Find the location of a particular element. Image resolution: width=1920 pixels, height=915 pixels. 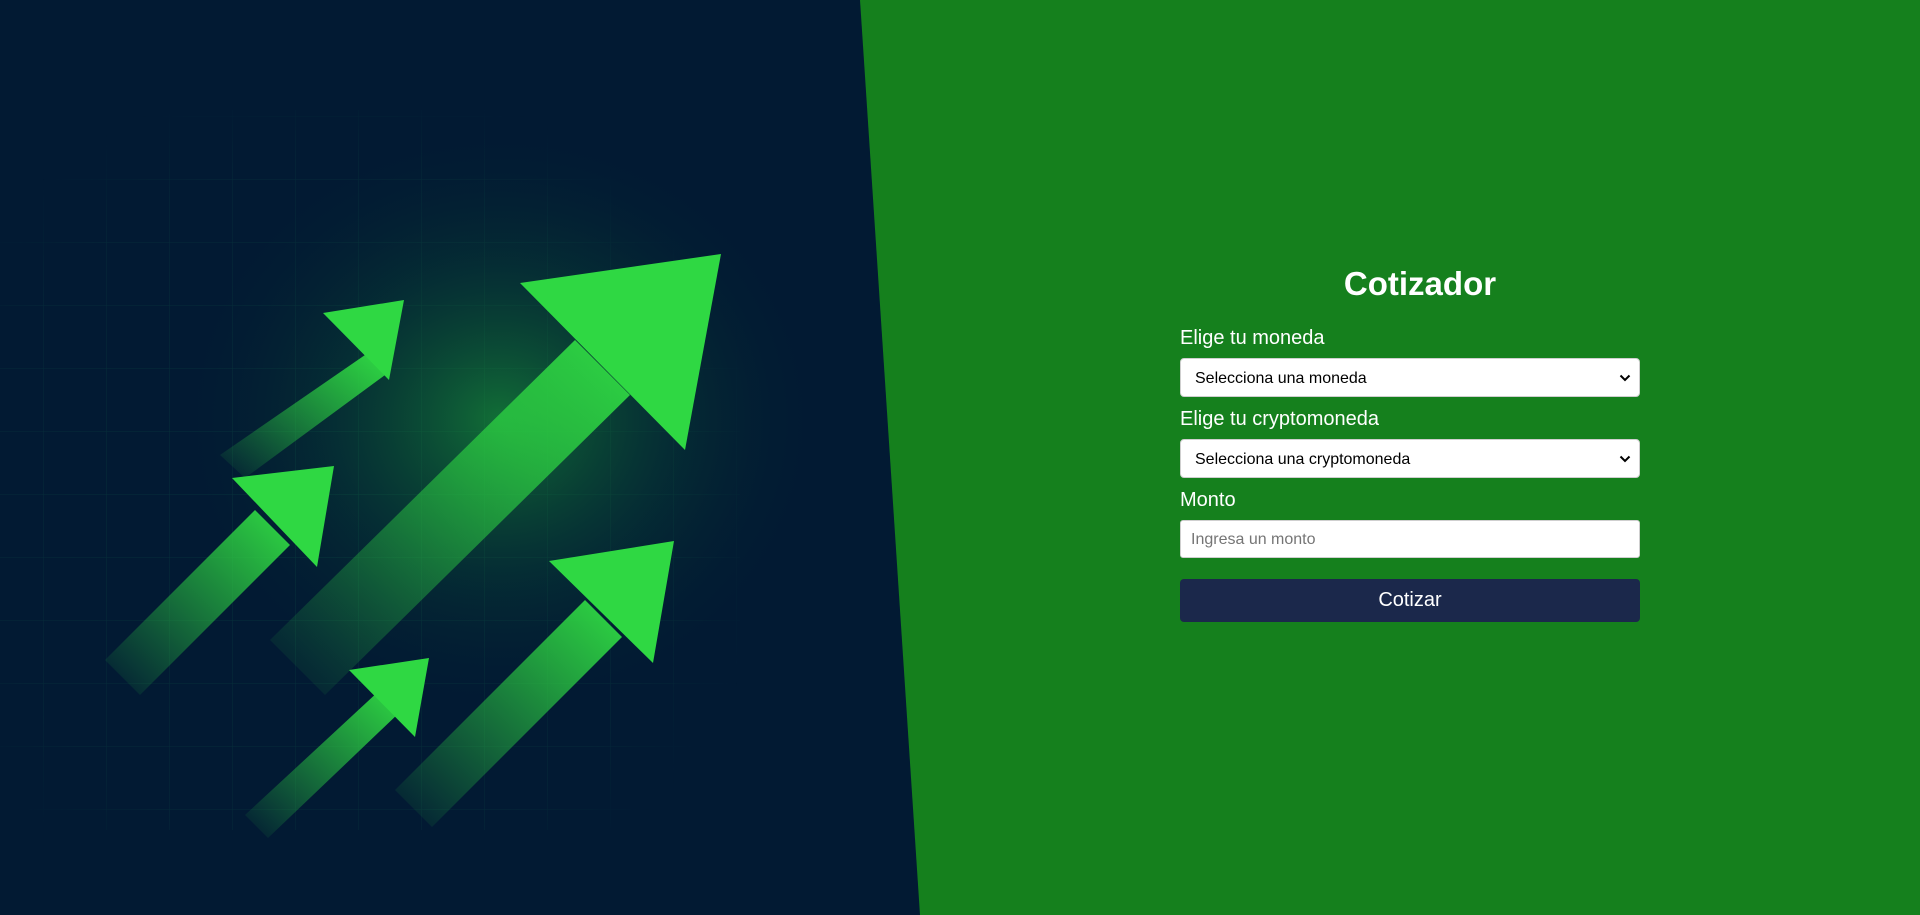

quote-button: Cotizar is located at coordinates (1410, 600).